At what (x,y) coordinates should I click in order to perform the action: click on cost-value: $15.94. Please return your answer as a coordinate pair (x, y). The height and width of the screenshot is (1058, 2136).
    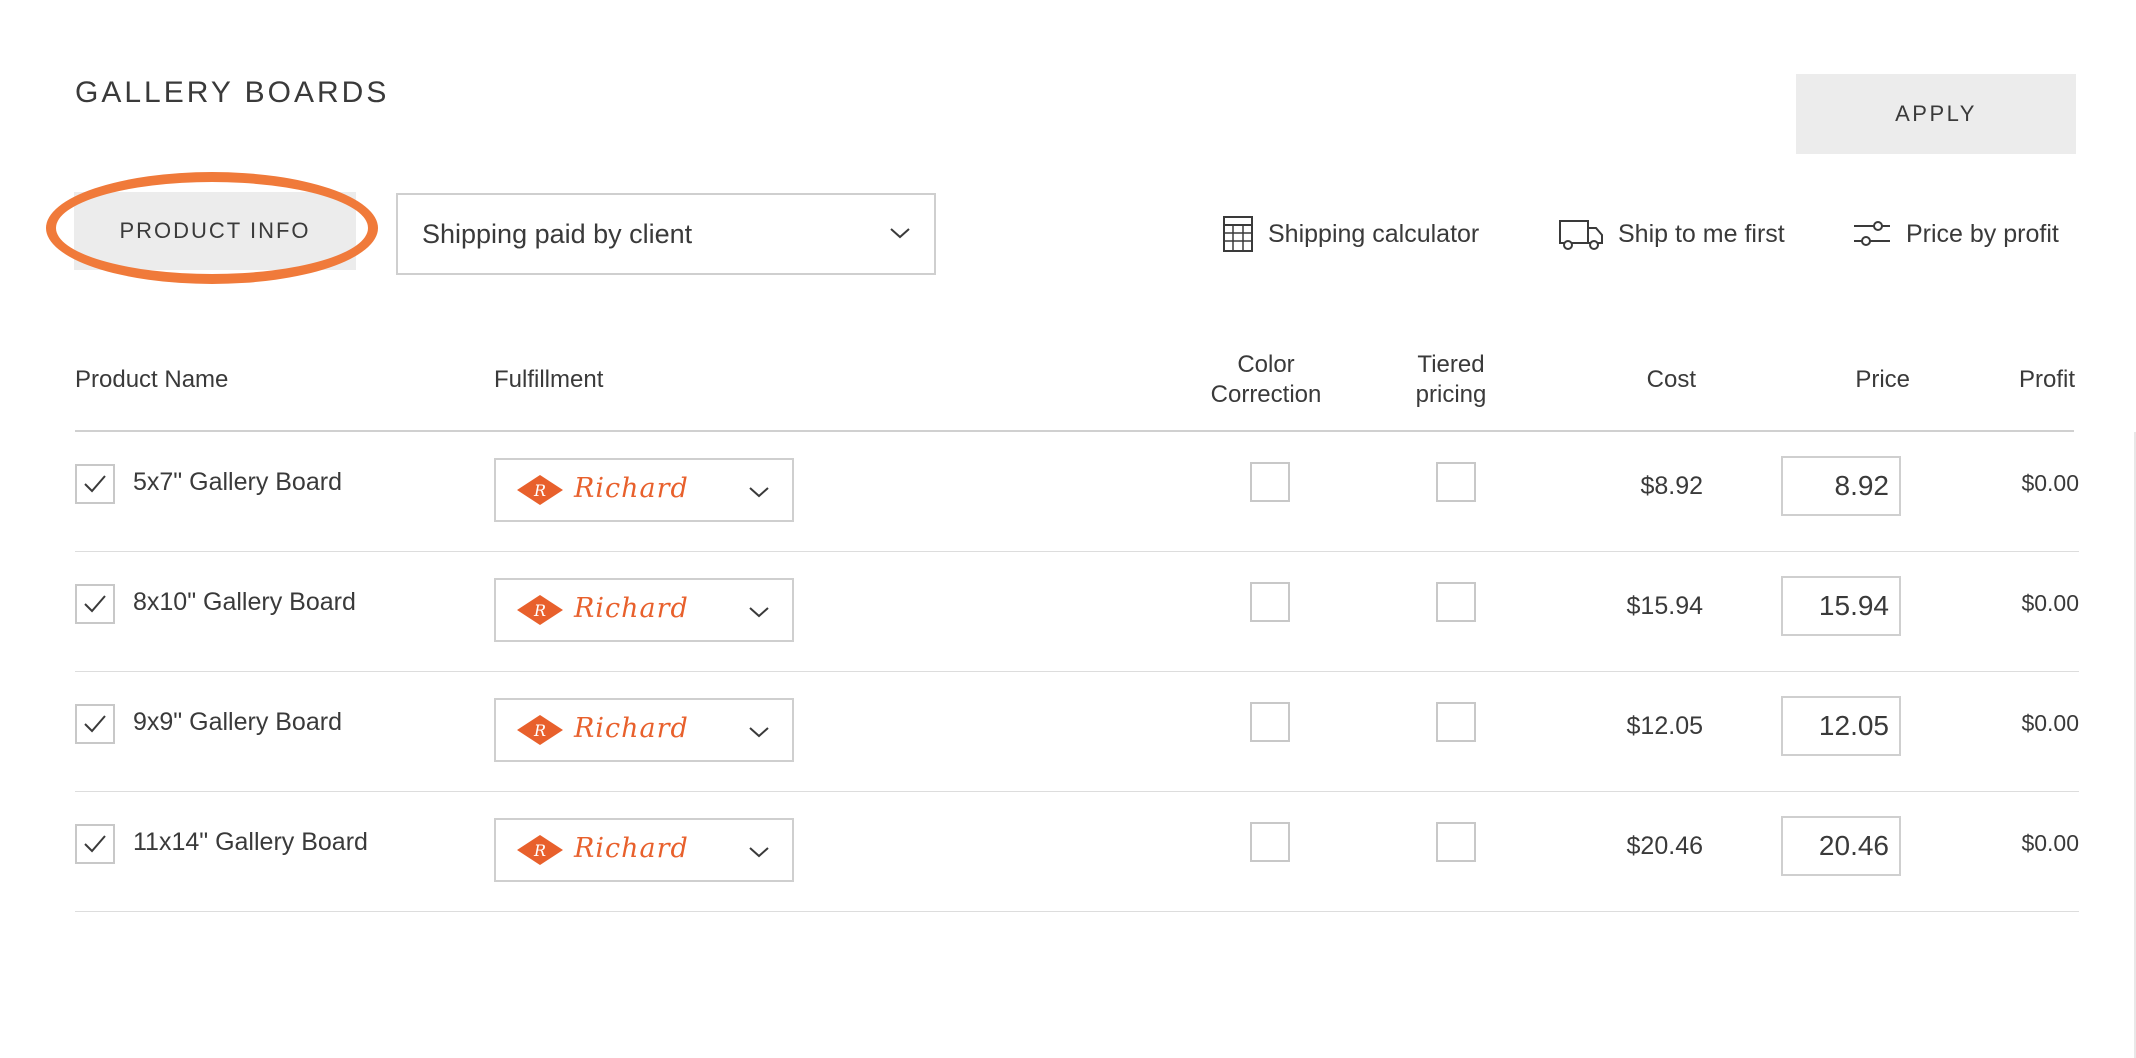
    Looking at the image, I should click on (1664, 606).